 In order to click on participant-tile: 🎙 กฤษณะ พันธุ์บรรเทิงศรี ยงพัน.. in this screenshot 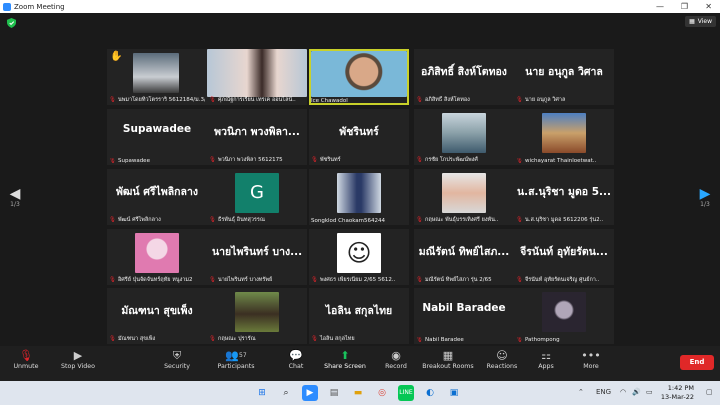, I will do `click(464, 197)`.